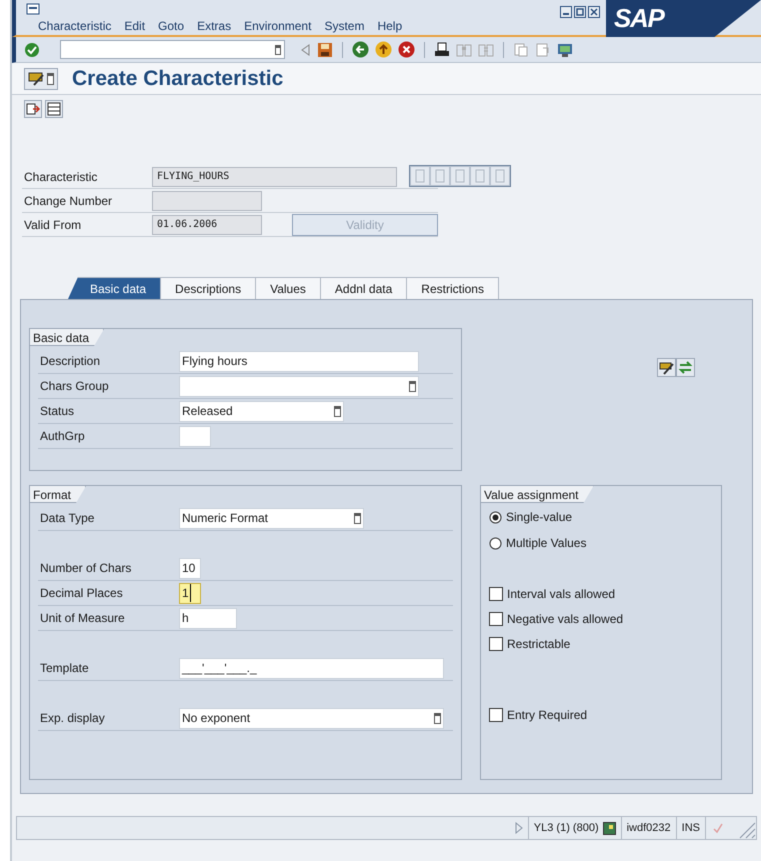 The image size is (761, 861). What do you see at coordinates (261, 411) in the screenshot?
I see `dropdown-field: Released` at bounding box center [261, 411].